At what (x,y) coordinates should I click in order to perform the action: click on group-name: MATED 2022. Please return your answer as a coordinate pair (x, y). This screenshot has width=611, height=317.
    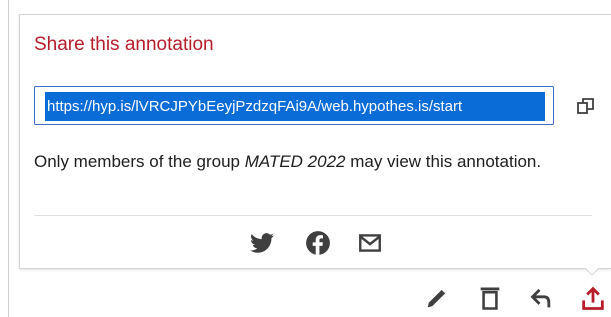
    Looking at the image, I should click on (295, 161).